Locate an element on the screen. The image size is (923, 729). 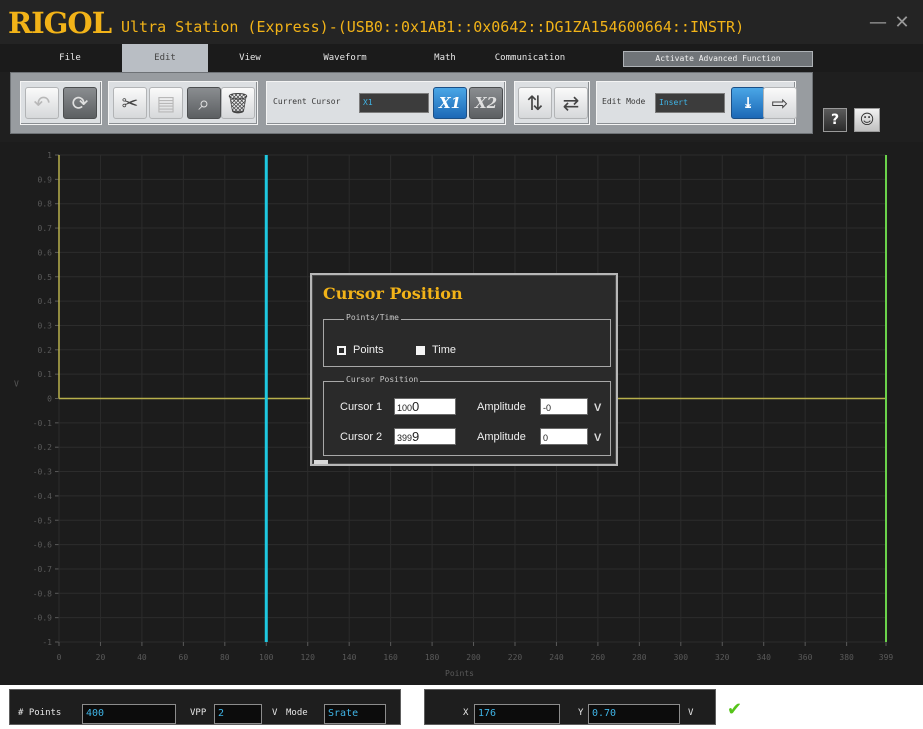
y-tick-label: 0.9 is located at coordinates (45, 179).